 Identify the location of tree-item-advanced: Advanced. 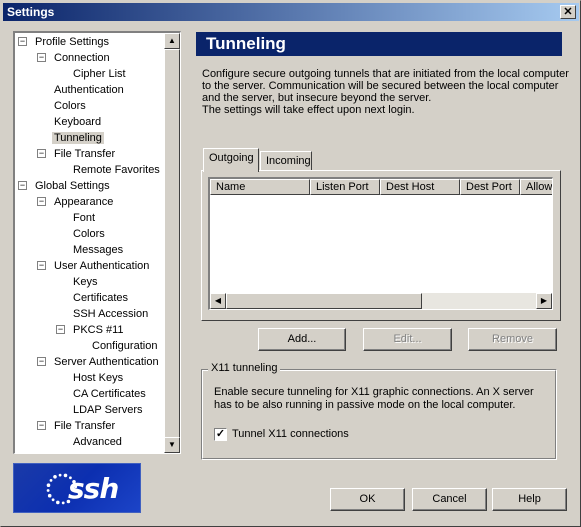
(97, 442).